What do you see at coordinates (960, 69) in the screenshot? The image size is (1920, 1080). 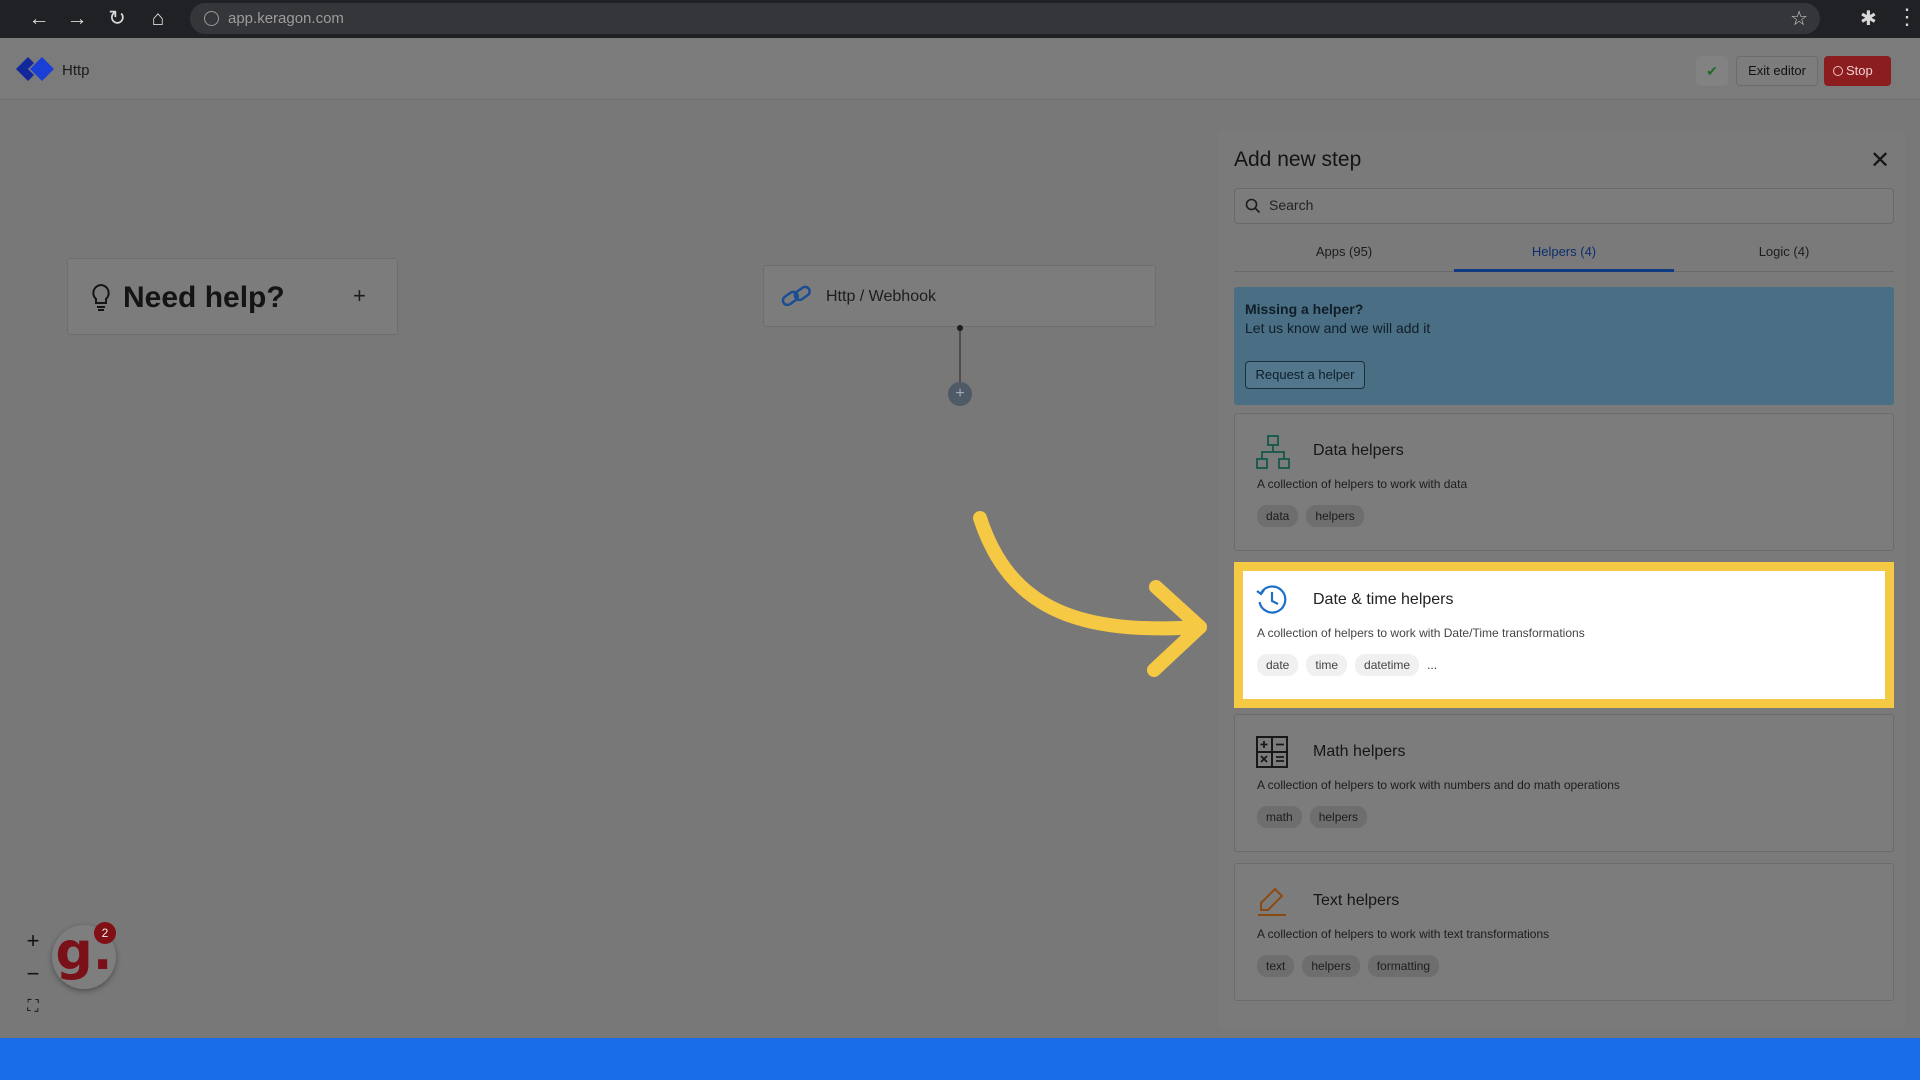 I see `app-header: Http ✔ Exit editor Stop` at bounding box center [960, 69].